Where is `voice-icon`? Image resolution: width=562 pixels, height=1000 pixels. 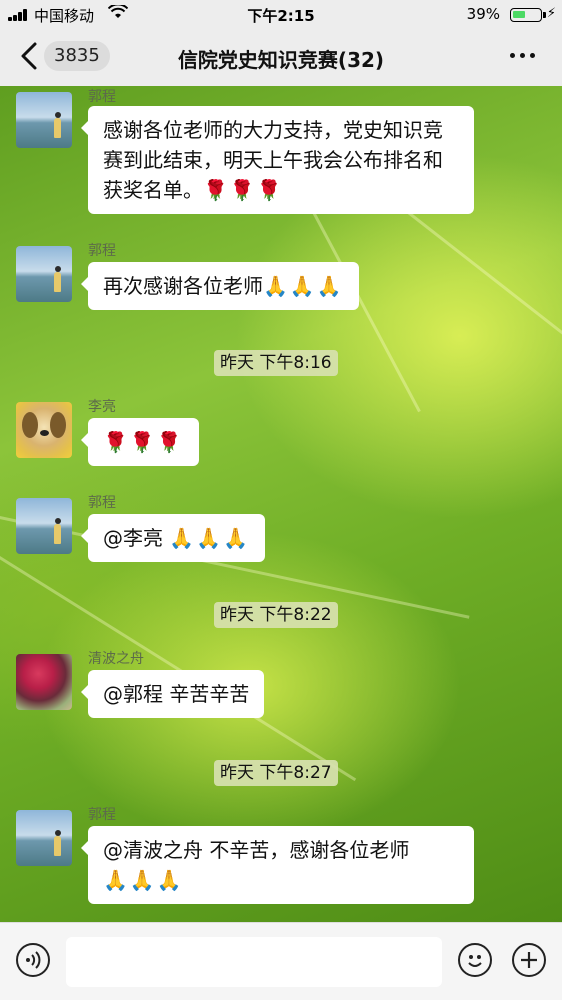
voice-icon is located at coordinates (33, 960).